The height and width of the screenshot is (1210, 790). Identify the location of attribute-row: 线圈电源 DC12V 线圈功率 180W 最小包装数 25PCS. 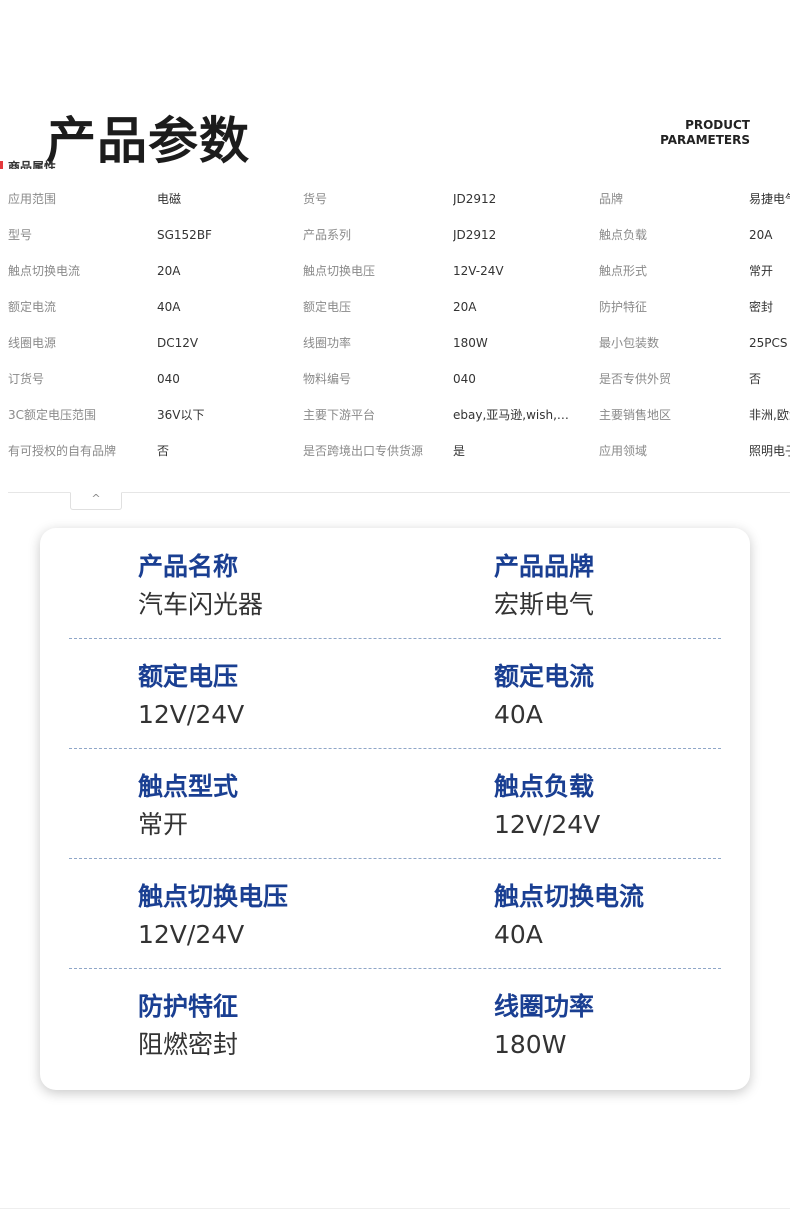
(395, 343).